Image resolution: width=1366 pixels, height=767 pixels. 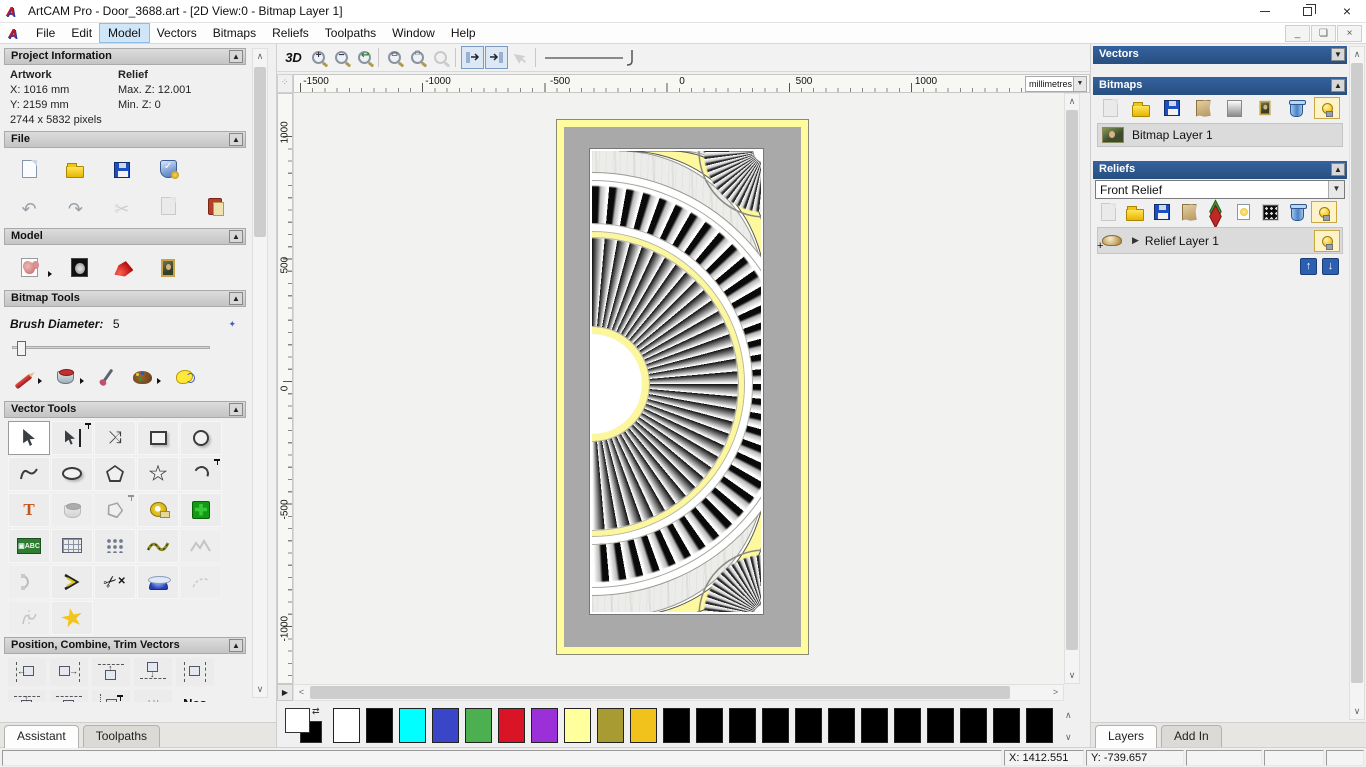 I want to click on project-information-header: Project Information ▲, so click(x=125, y=56).